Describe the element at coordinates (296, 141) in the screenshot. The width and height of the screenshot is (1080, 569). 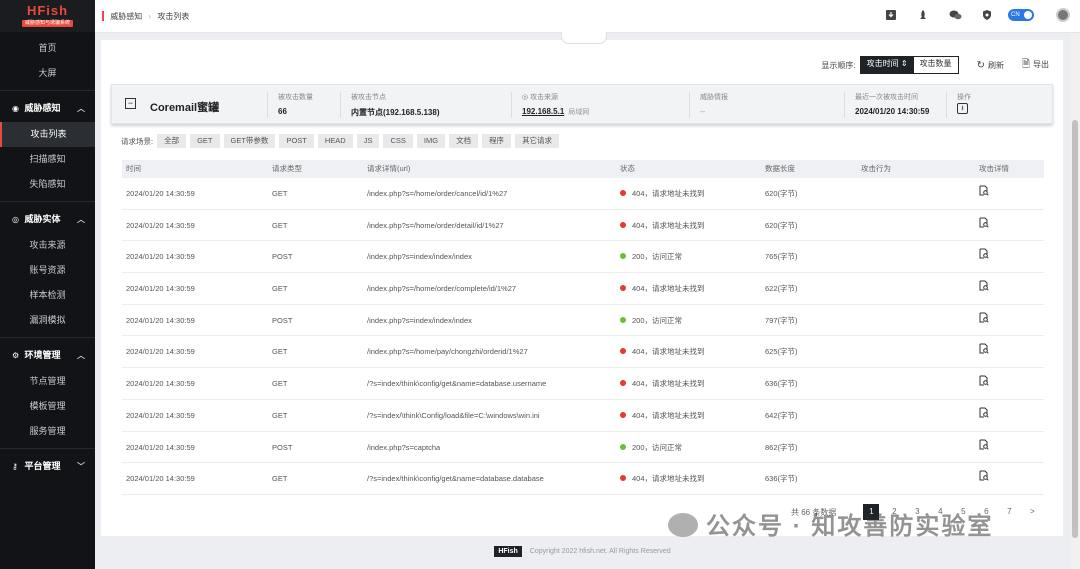
I see `filter-chip-post: POST` at that location.